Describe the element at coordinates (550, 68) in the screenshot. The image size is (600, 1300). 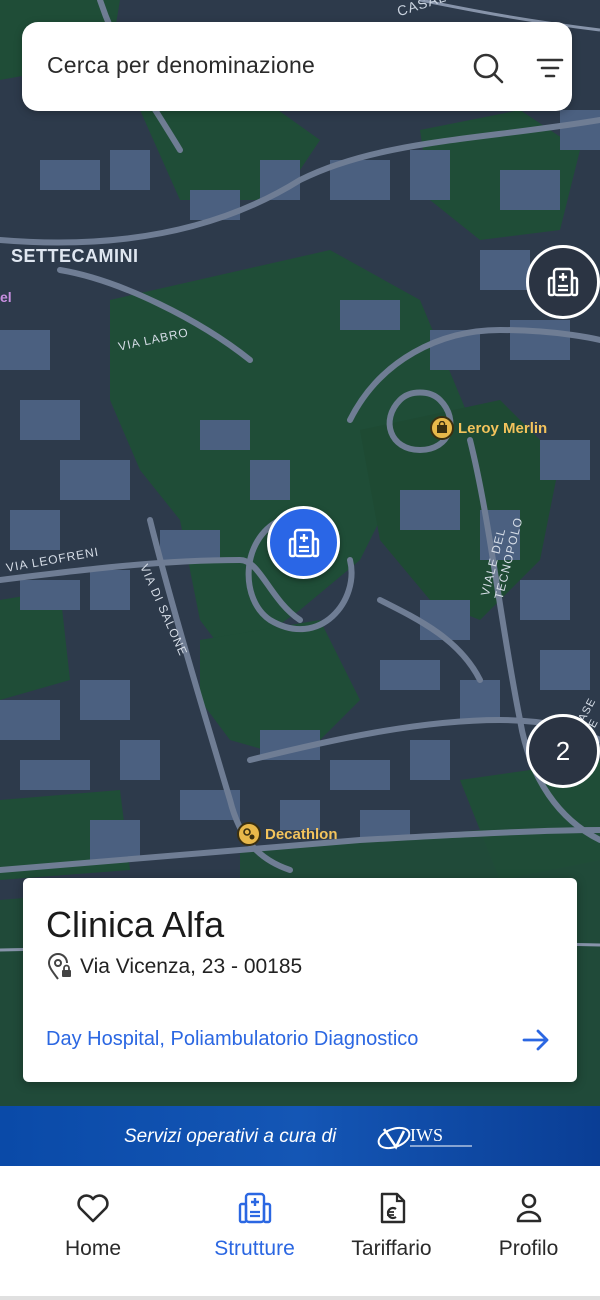
I see `filter-icon` at that location.